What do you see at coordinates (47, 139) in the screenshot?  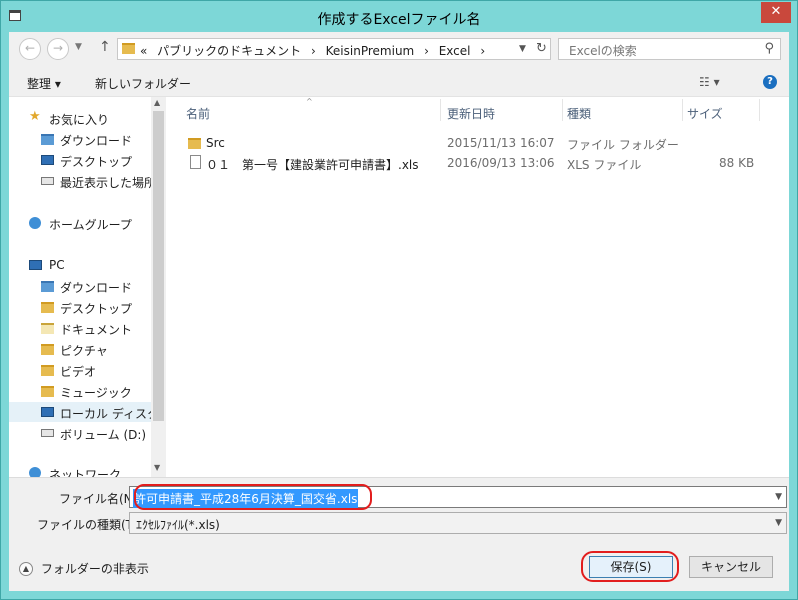 I see `downloads-folder-icon` at bounding box center [47, 139].